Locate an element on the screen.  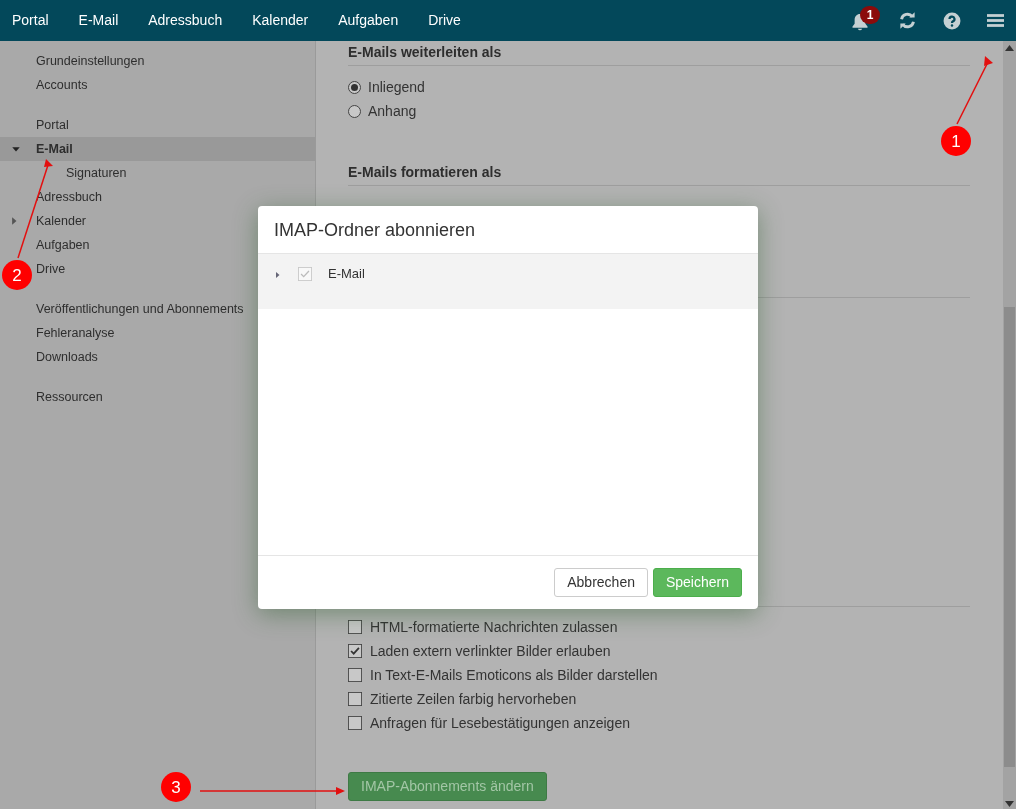
nav-link: Kalender is located at coordinates (280, 20).